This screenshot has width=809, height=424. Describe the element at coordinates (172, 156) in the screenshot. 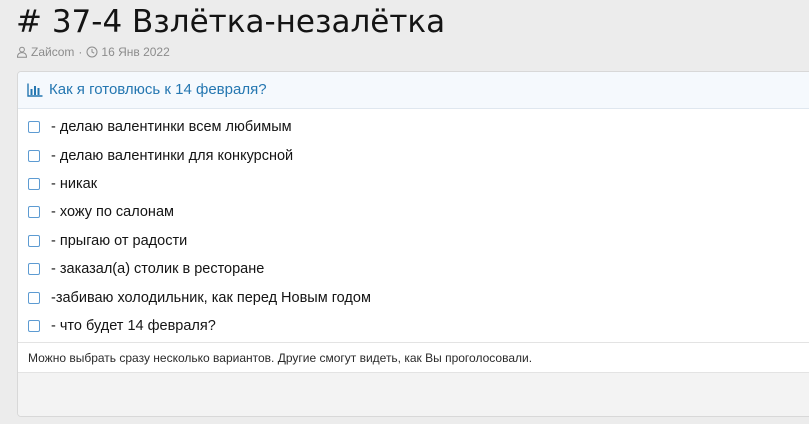

I see `option-label: - делаю валентинки для конкурсной` at that location.